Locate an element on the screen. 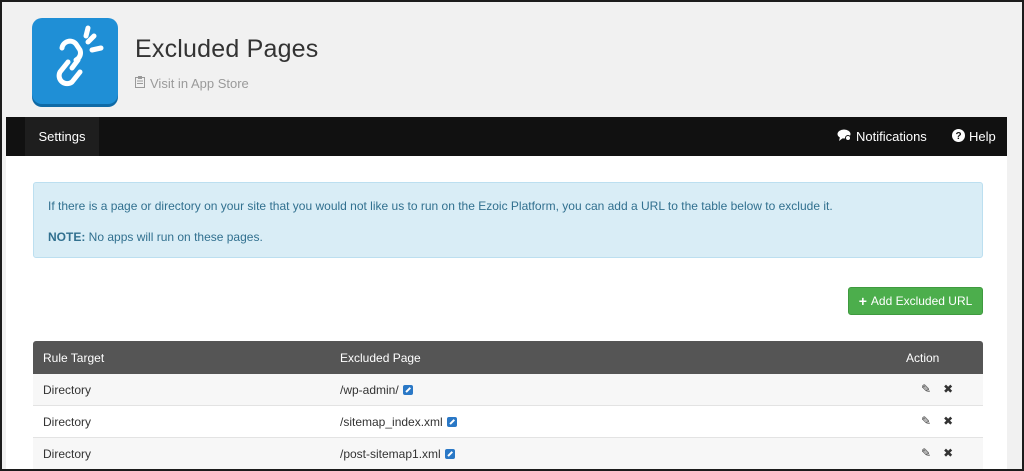 The height and width of the screenshot is (471, 1024). clipboard-icon is located at coordinates (140, 83).